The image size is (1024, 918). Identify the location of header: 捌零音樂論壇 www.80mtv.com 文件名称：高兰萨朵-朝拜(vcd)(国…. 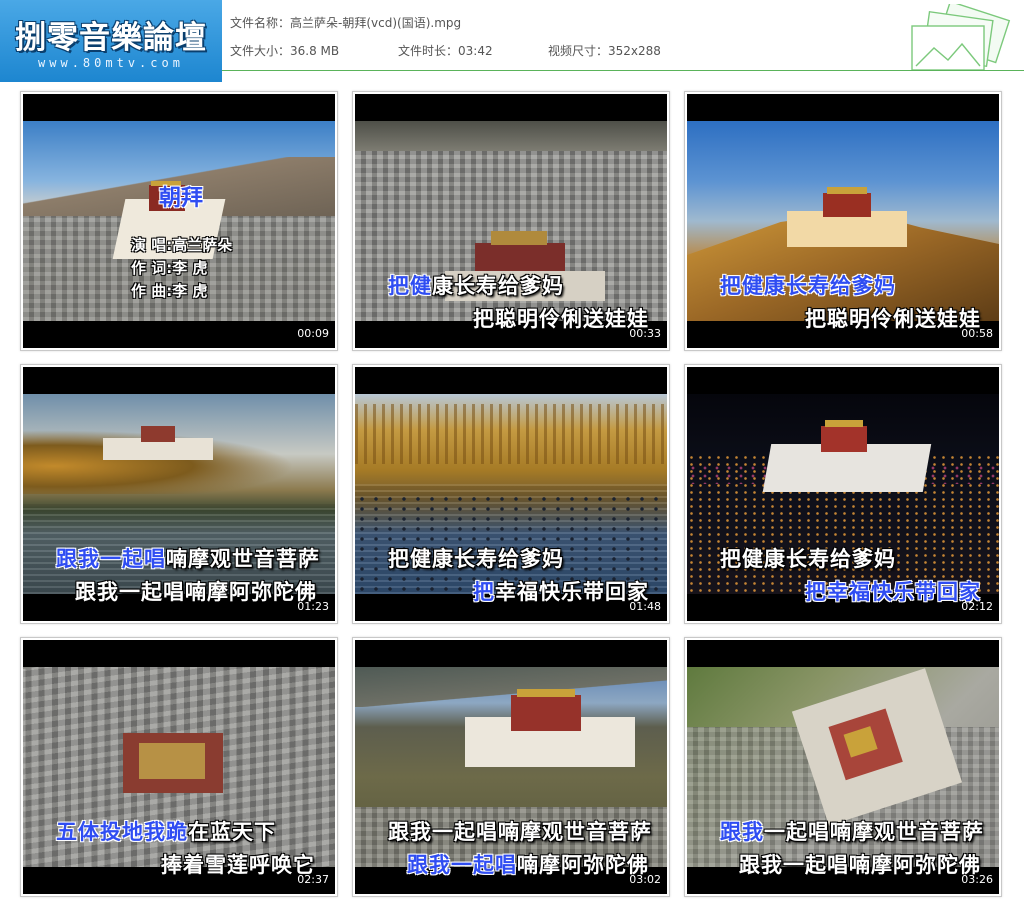
(512, 41).